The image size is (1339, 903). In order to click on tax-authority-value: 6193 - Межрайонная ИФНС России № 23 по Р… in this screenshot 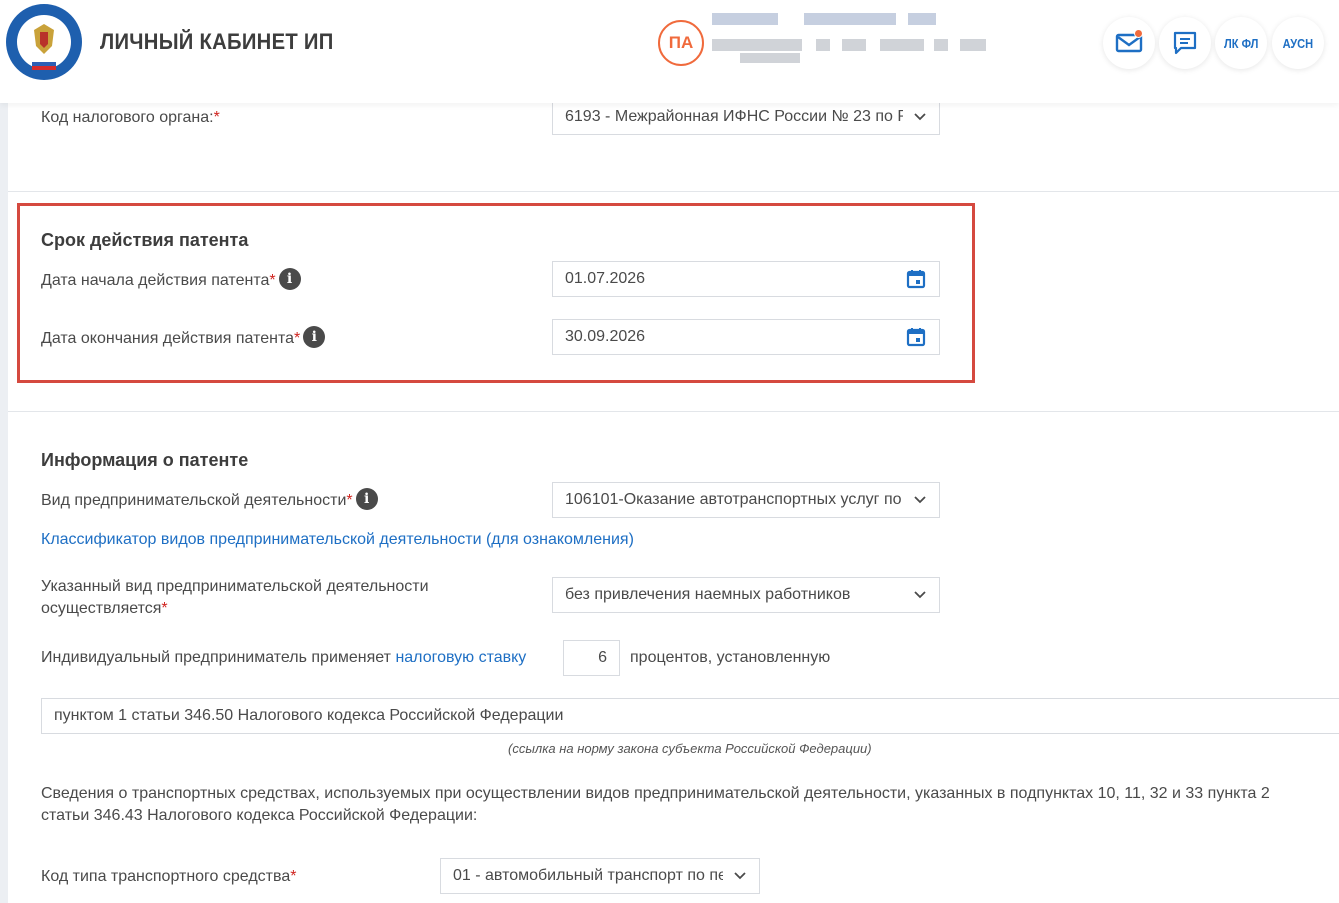, I will do `click(734, 116)`.